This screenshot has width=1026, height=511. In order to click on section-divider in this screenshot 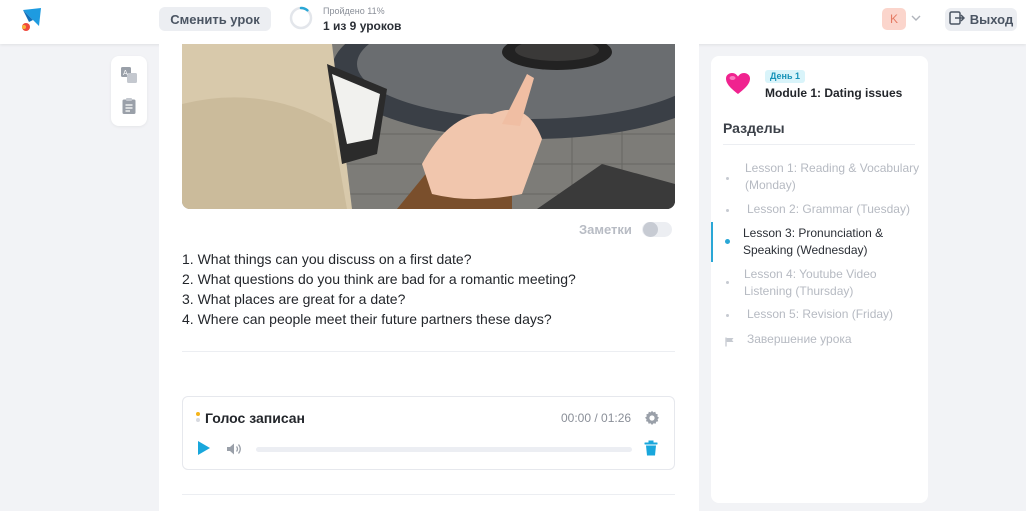, I will do `click(428, 351)`.